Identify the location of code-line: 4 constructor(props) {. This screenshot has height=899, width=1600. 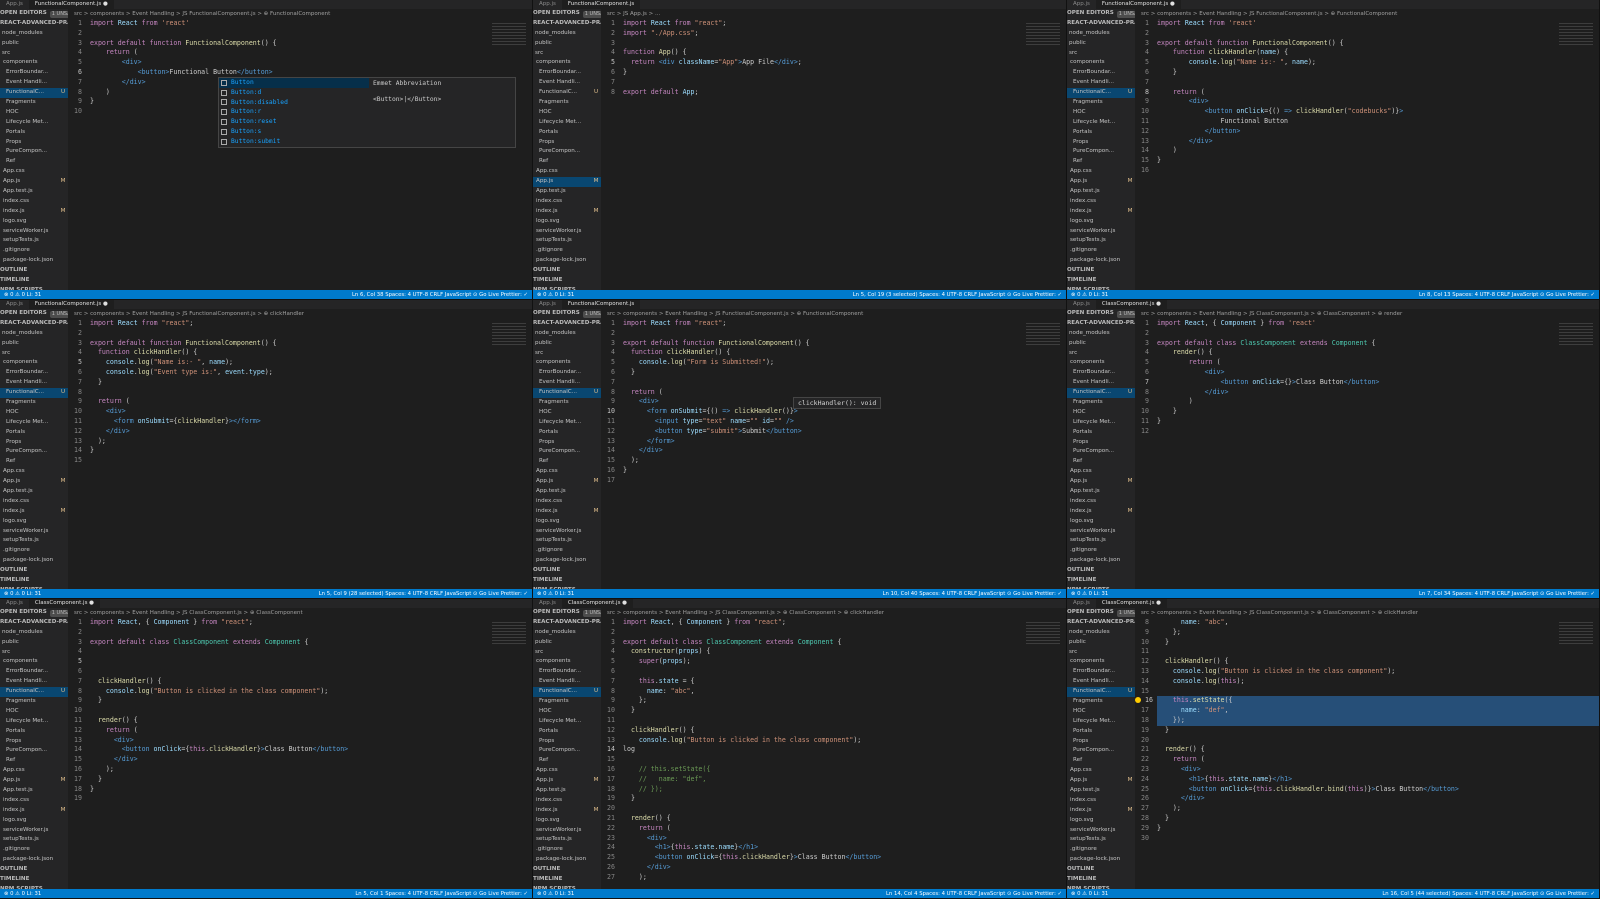
(833, 652).